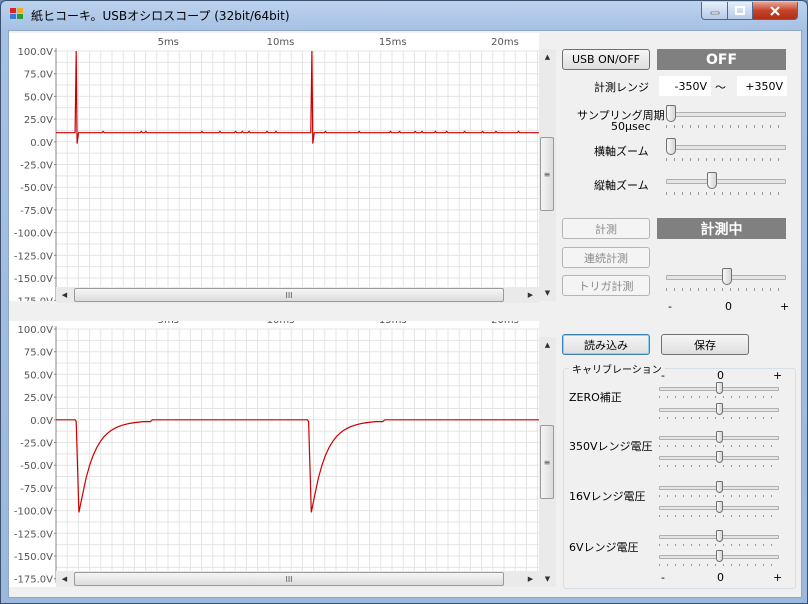 The width and height of the screenshot is (808, 604). I want to click on x-tick-label: 20ms, so click(505, 42).